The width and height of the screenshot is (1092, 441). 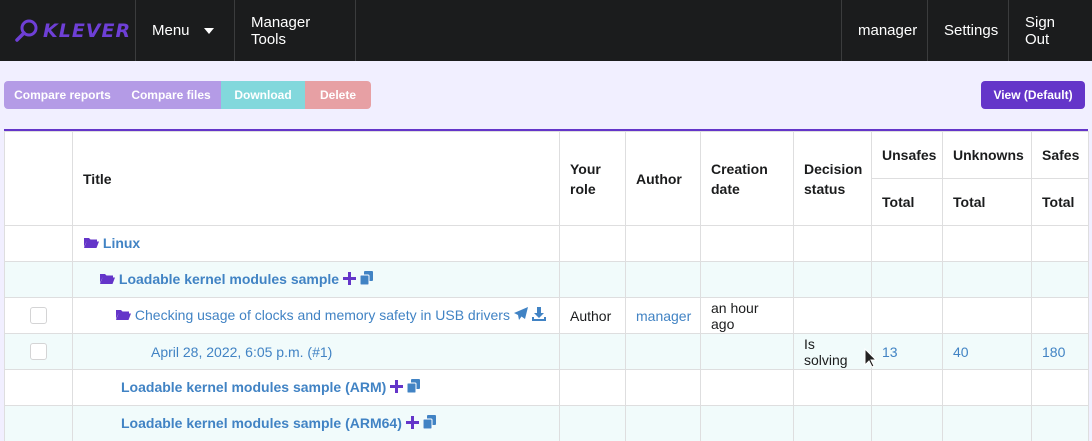 I want to click on table-row: Loadable kernel modules sample, so click(x=546, y=279).